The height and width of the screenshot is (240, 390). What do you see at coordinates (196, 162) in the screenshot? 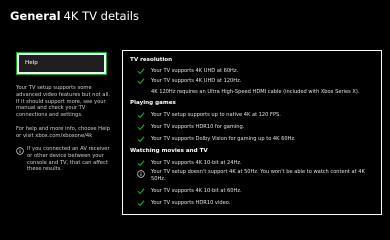
I see `row-text: Your TV supports 4K 10-bit at 24Hz.` at bounding box center [196, 162].